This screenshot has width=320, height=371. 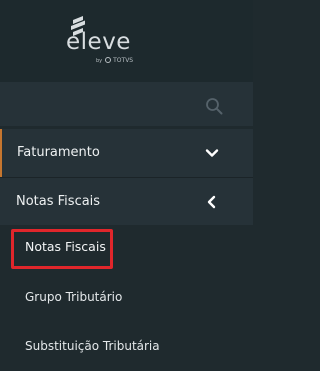 I want to click on logo-by-text: by, so click(x=99, y=61).